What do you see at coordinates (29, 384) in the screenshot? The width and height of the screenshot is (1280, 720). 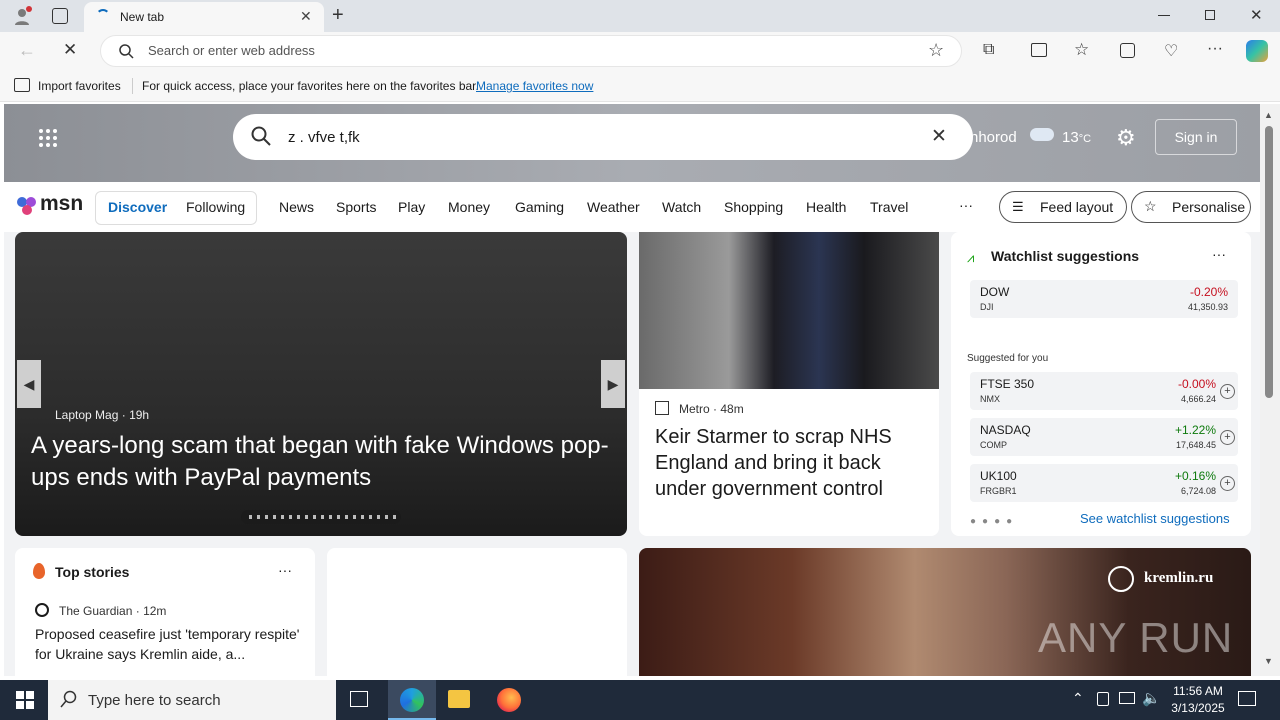 I see `carousel-prev-button: ◀` at bounding box center [29, 384].